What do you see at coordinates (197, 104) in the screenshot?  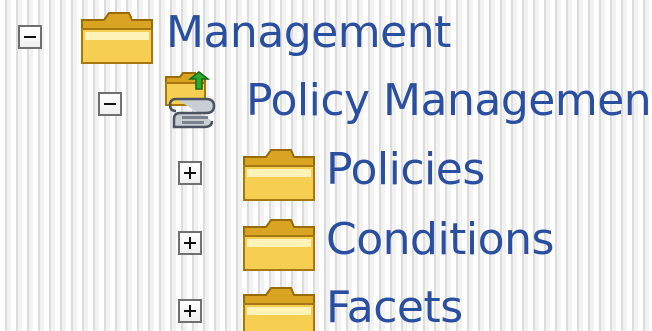 I see `policy-management-icon` at bounding box center [197, 104].